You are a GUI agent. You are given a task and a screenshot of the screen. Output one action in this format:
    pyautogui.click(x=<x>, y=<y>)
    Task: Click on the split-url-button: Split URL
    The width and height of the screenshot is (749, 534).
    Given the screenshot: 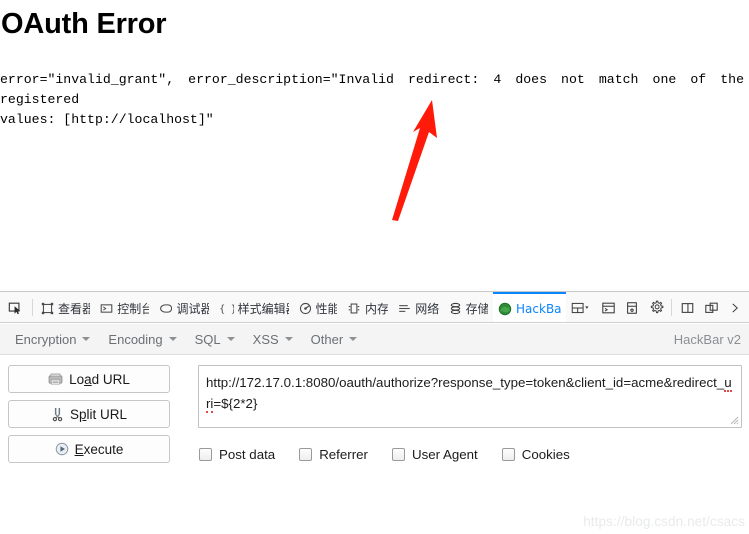 What is the action you would take?
    pyautogui.click(x=89, y=414)
    